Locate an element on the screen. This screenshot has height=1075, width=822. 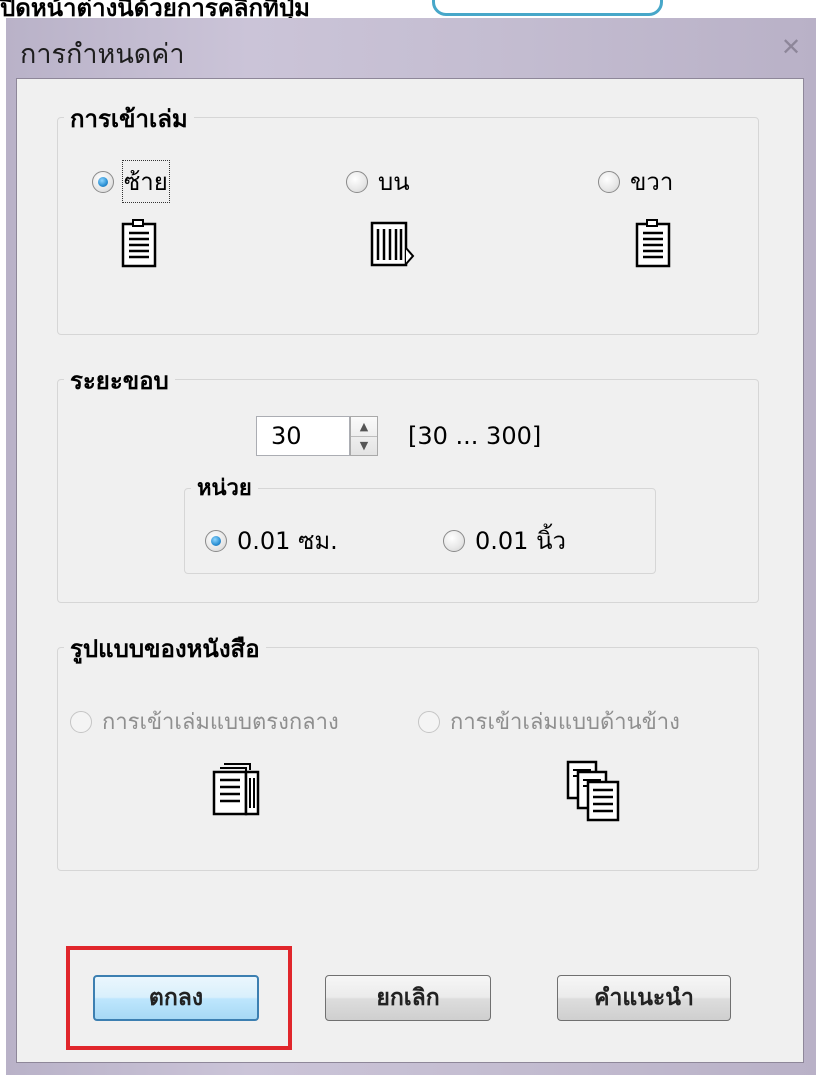
unit-group: หน่วย 0.01 ซม. 0.01 นิ้ว is located at coordinates (420, 522).